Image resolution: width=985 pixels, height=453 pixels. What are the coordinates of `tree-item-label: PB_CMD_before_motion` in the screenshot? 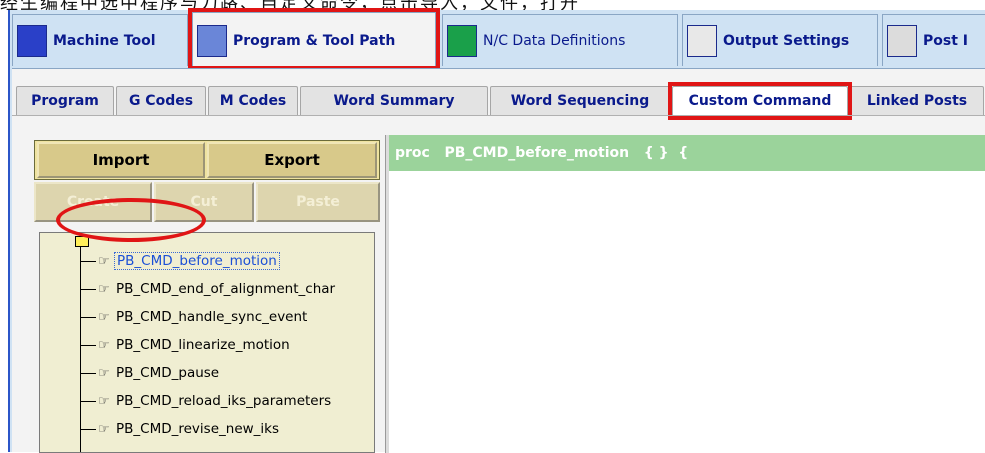 It's located at (197, 261).